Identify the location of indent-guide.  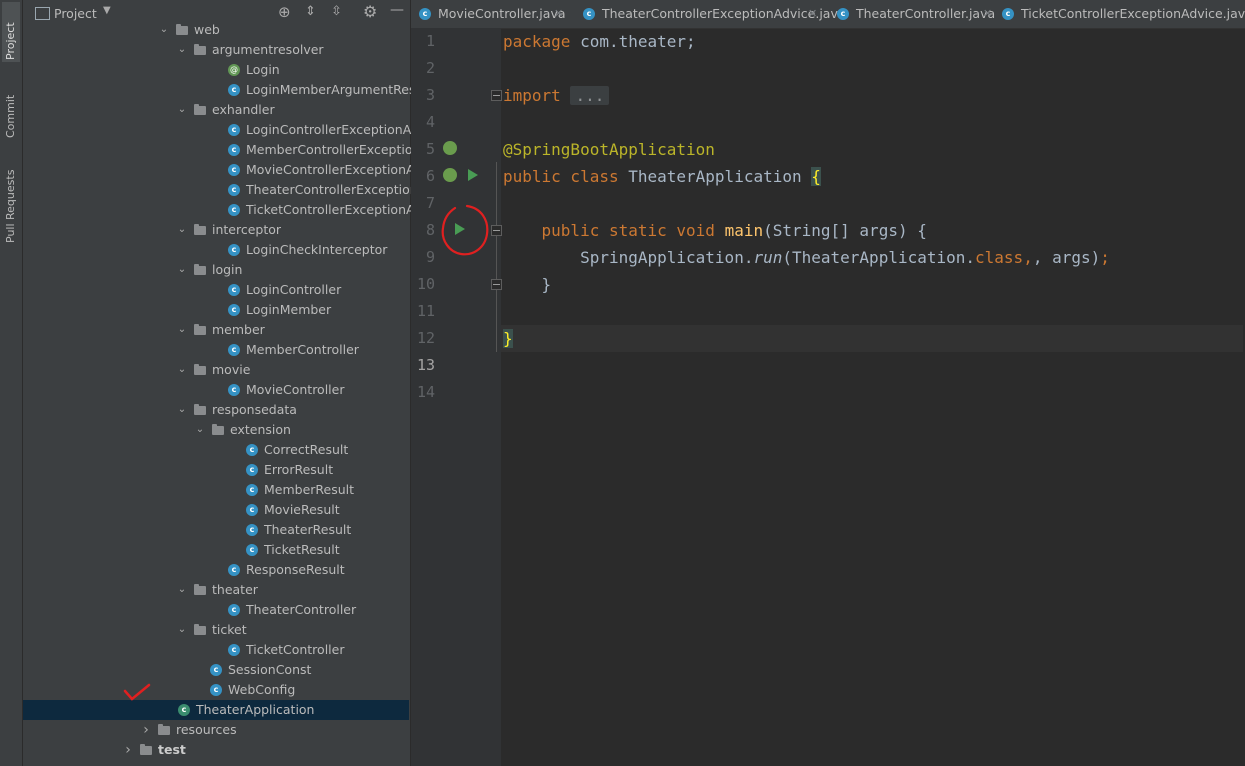
(496, 257).